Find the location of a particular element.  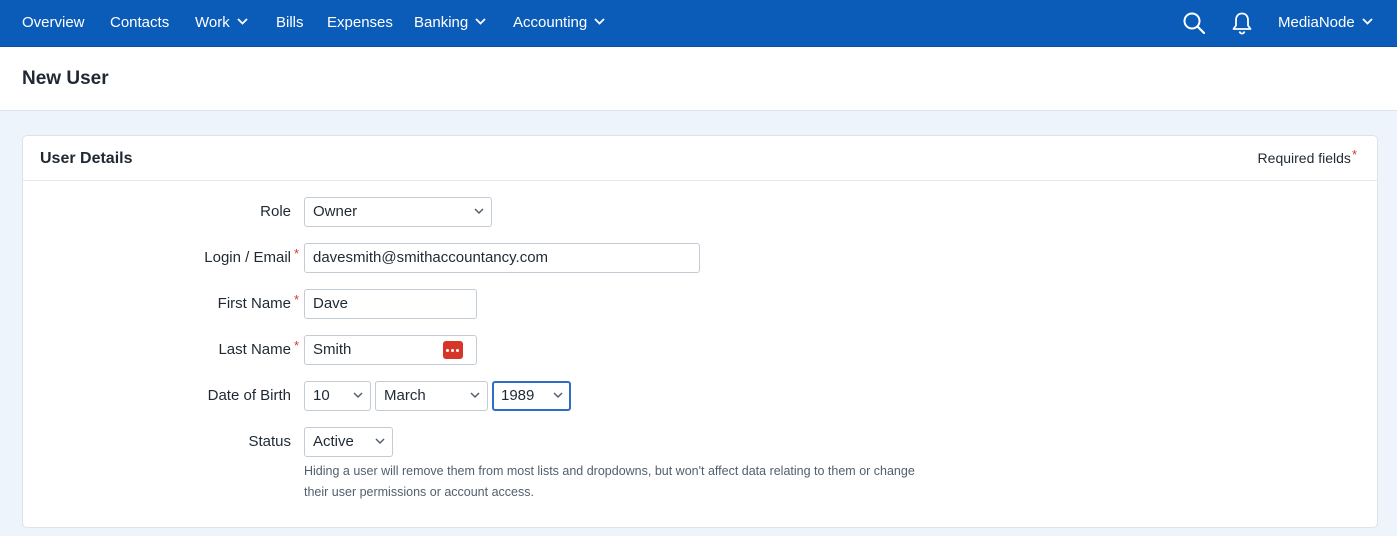

nav-banking-label: Banking is located at coordinates (441, 22).